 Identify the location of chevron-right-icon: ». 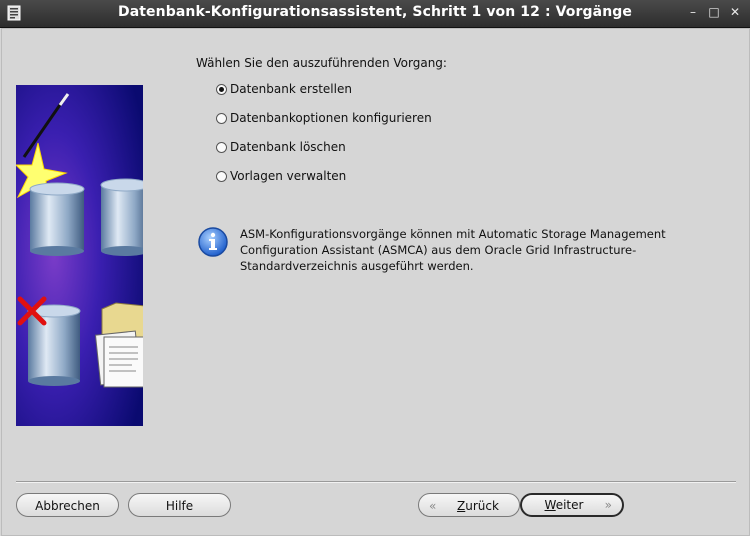
(608, 505).